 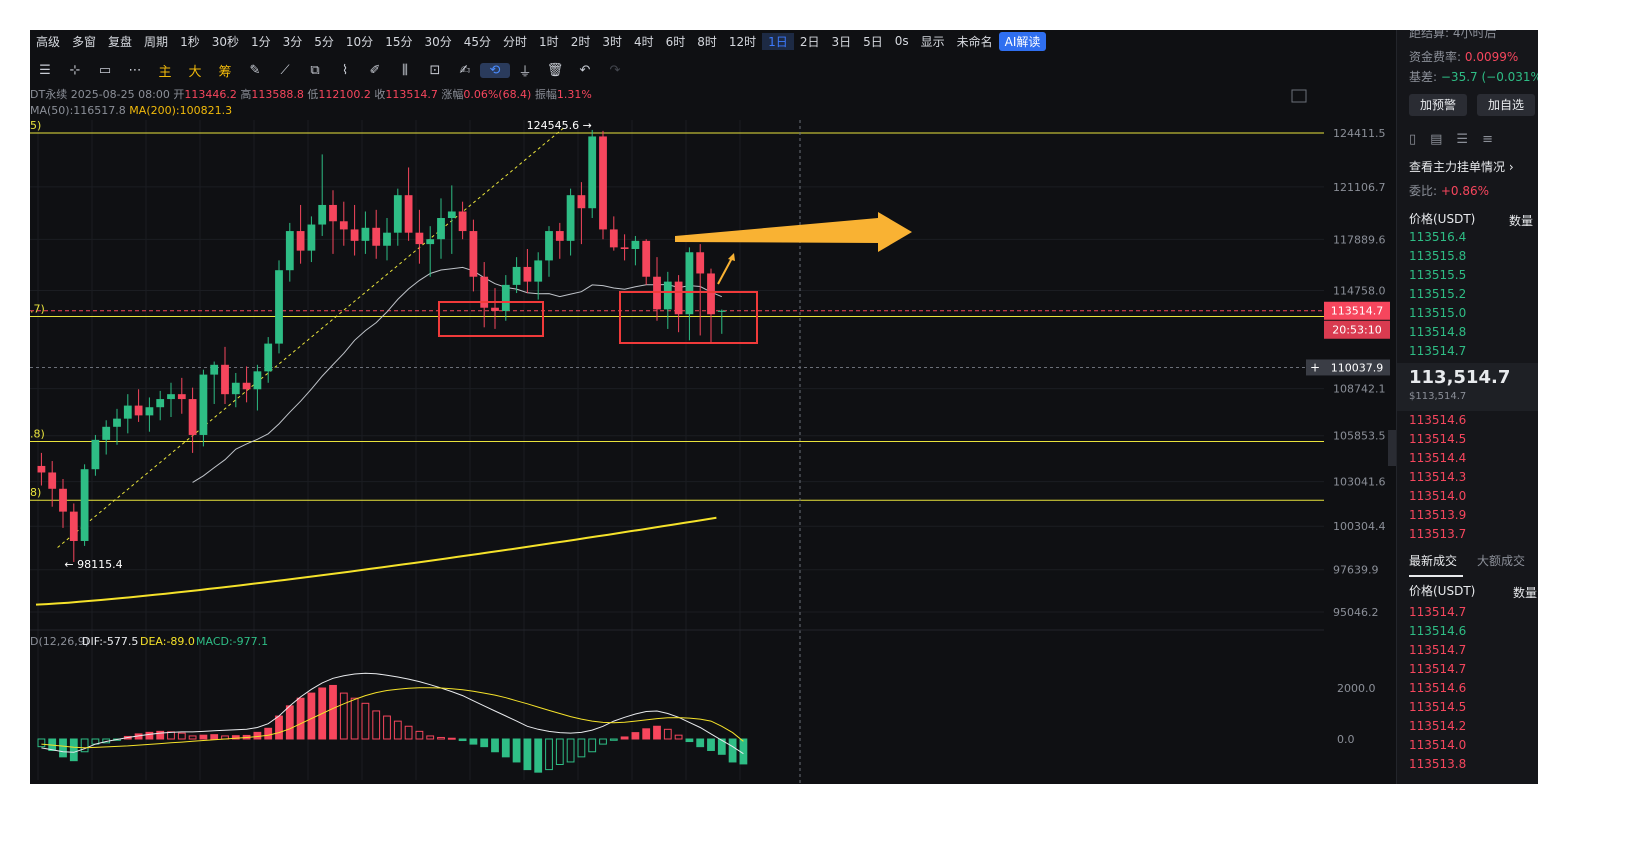 I want to click on ma50-line, so click(x=457, y=374).